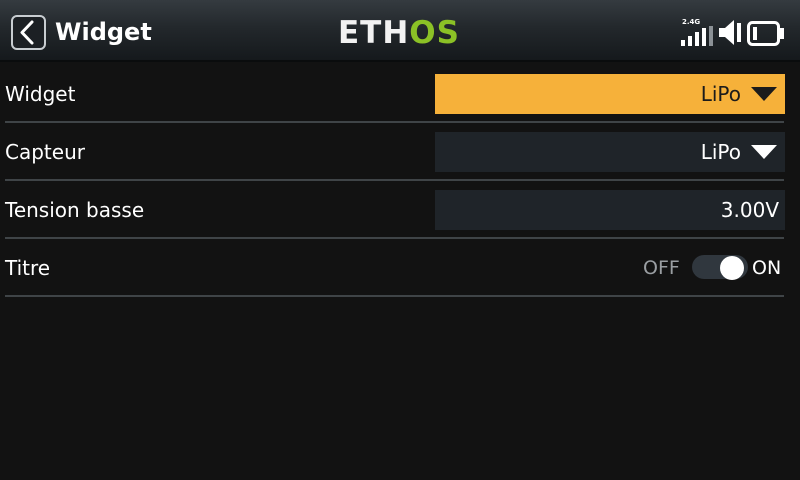 Image resolution: width=800 pixels, height=480 pixels. What do you see at coordinates (610, 152) in the screenshot?
I see `capteur-dropdown: LiPo` at bounding box center [610, 152].